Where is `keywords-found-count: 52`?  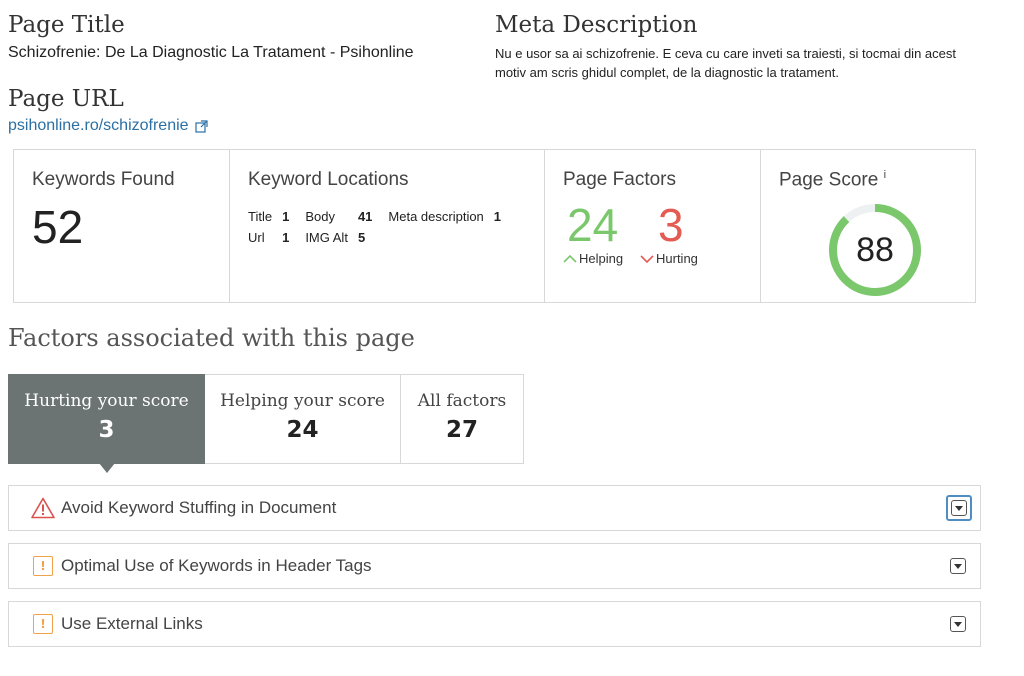
keywords-found-count: 52 is located at coordinates (58, 227).